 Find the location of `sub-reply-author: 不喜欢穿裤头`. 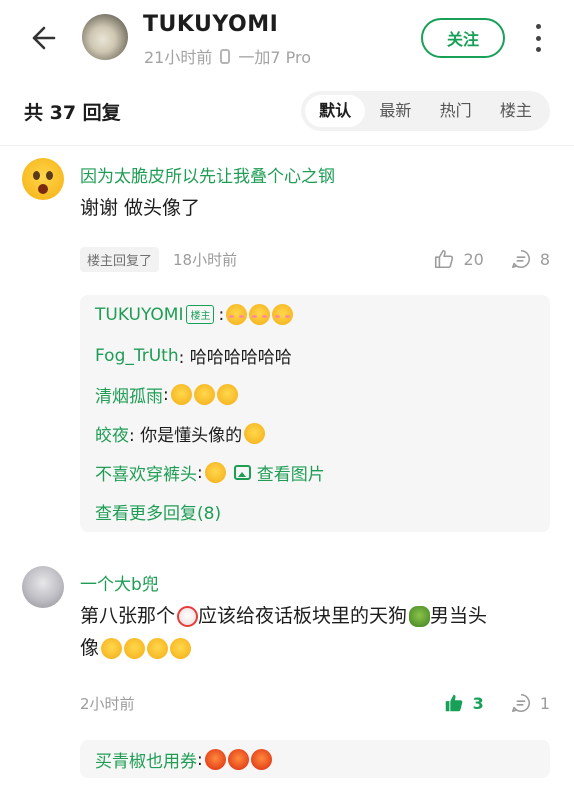

sub-reply-author: 不喜欢穿裤头 is located at coordinates (146, 472).